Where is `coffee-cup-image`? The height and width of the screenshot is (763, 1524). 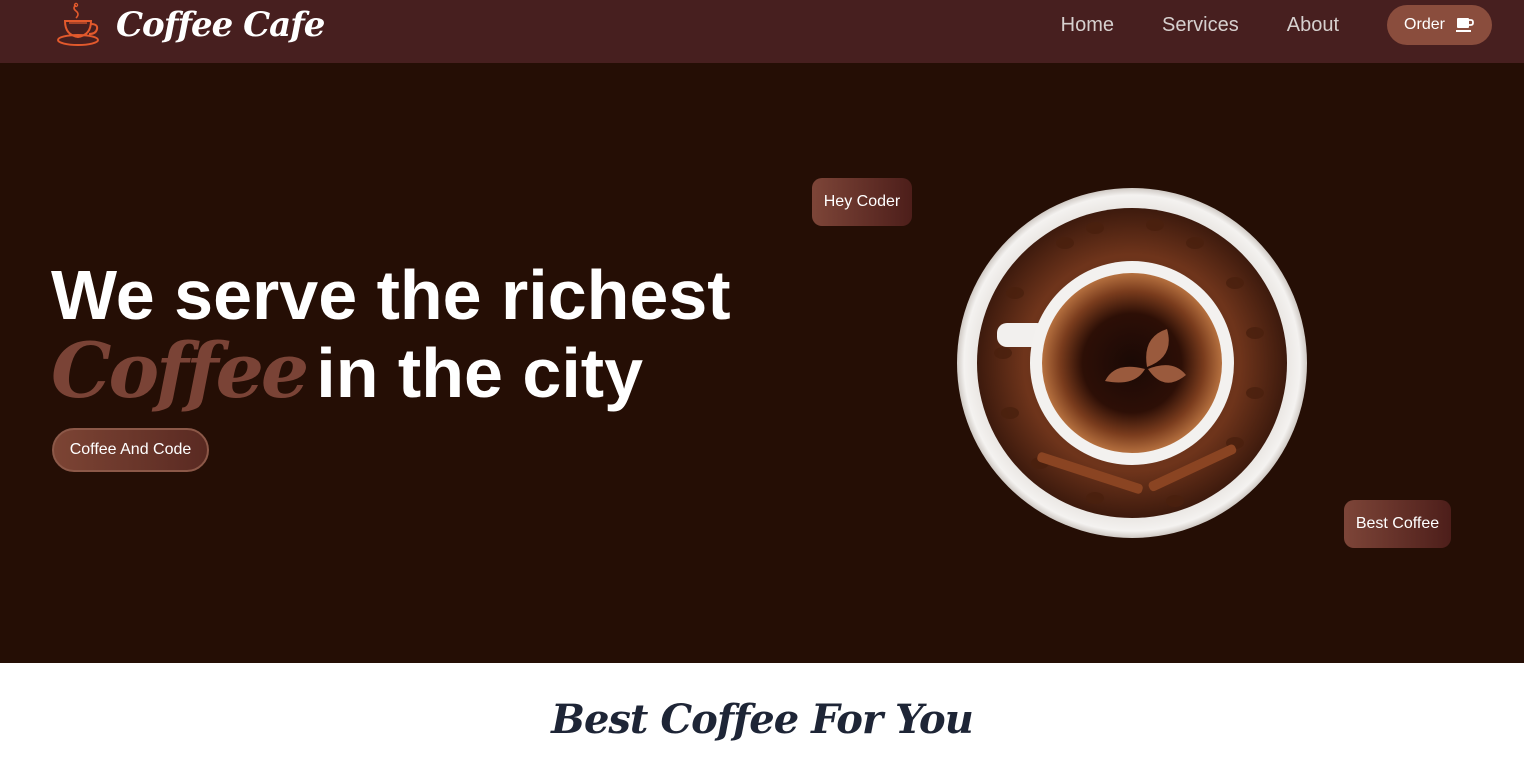 coffee-cup-image is located at coordinates (1132, 363).